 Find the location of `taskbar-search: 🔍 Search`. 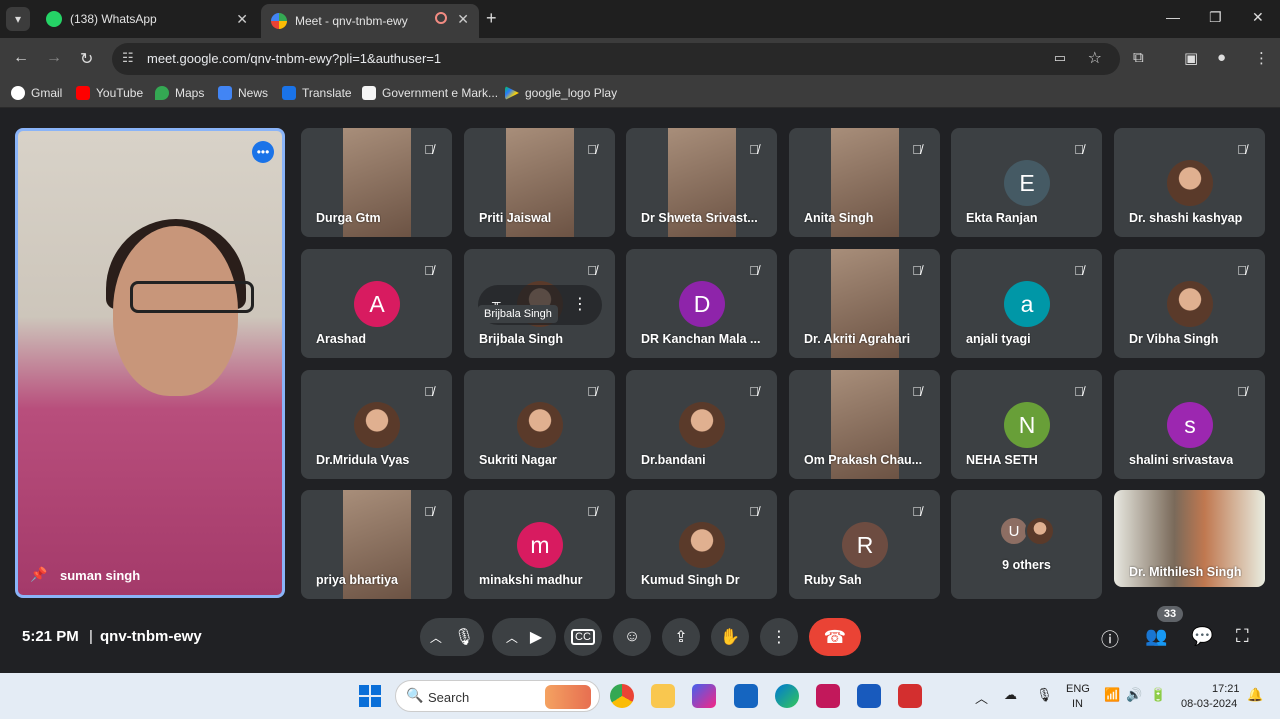

taskbar-search: 🔍 Search is located at coordinates (497, 696).